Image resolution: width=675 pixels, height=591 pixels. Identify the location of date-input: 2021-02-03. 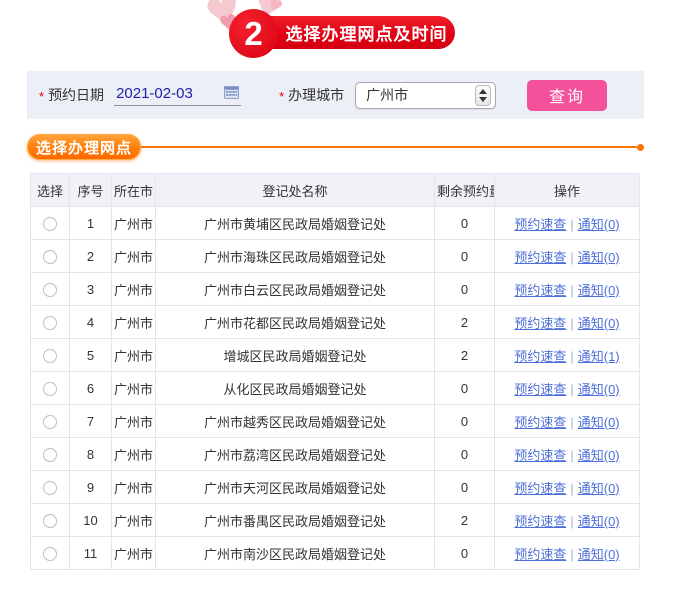
(178, 95).